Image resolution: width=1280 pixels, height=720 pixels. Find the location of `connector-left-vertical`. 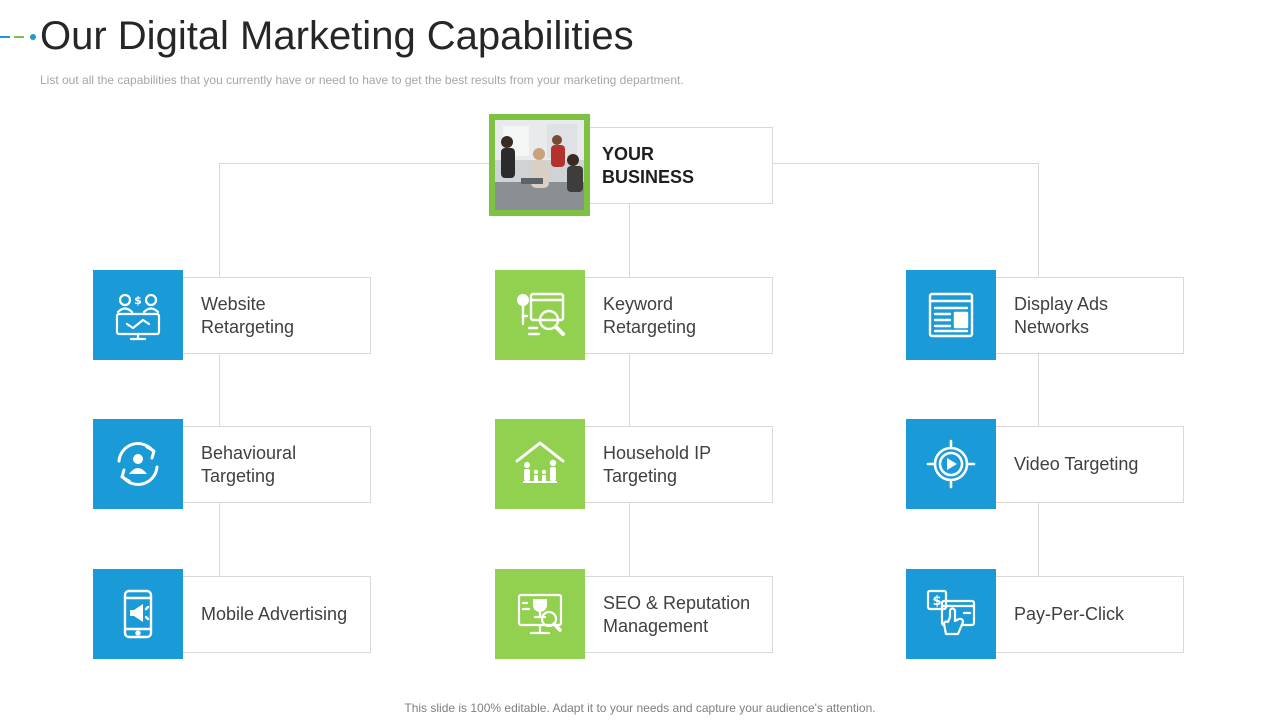

connector-left-vertical is located at coordinates (219, 383).